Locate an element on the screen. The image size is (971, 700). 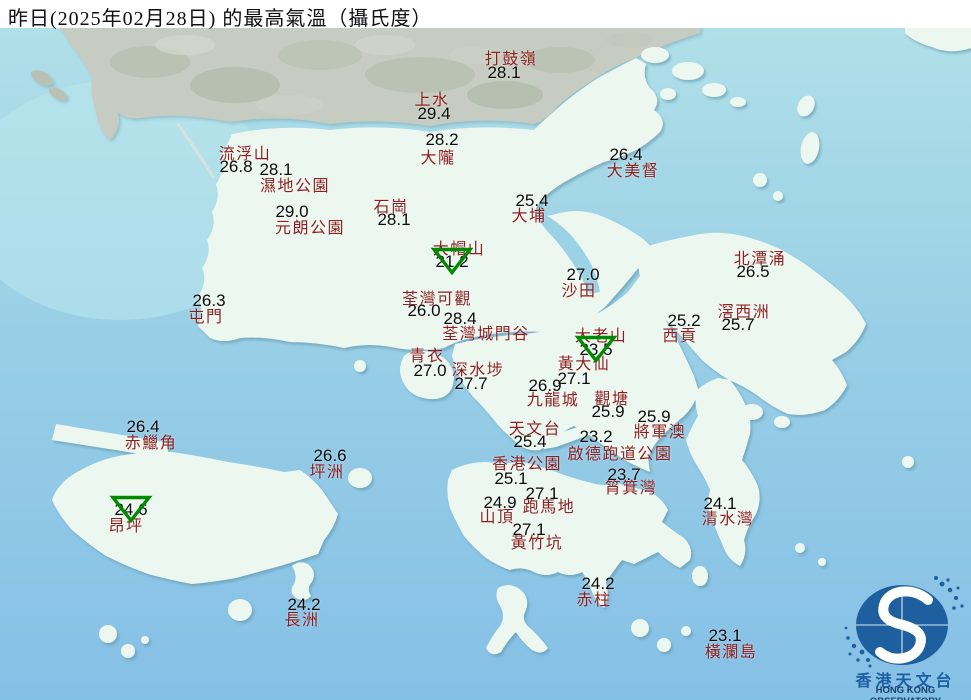
station-temperature-value: 23.1 is located at coordinates (725, 635).